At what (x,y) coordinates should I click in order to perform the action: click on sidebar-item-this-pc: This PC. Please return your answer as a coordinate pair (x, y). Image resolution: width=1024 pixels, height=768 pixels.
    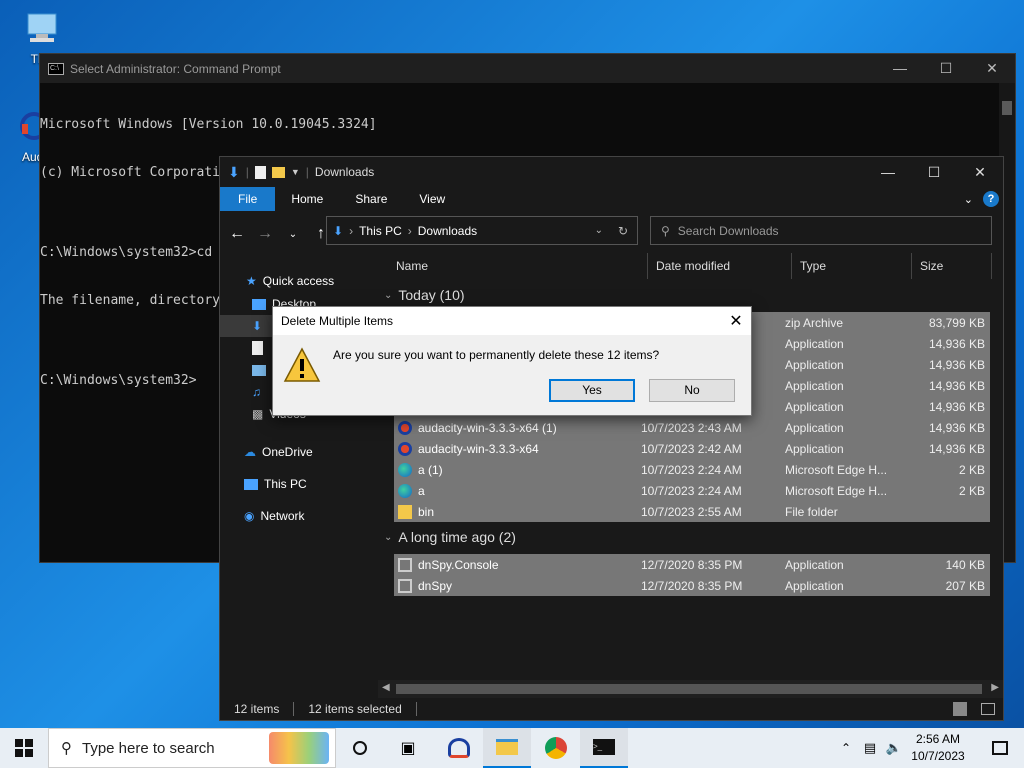
    Looking at the image, I should click on (275, 484).